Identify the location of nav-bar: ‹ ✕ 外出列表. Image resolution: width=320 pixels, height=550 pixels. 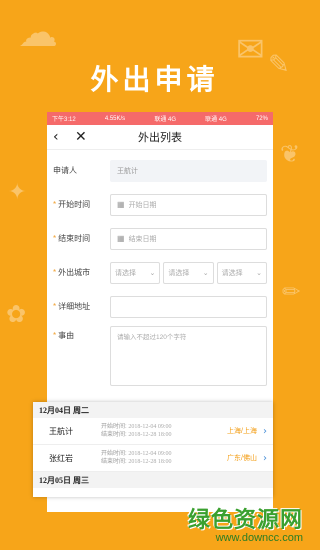
(160, 137).